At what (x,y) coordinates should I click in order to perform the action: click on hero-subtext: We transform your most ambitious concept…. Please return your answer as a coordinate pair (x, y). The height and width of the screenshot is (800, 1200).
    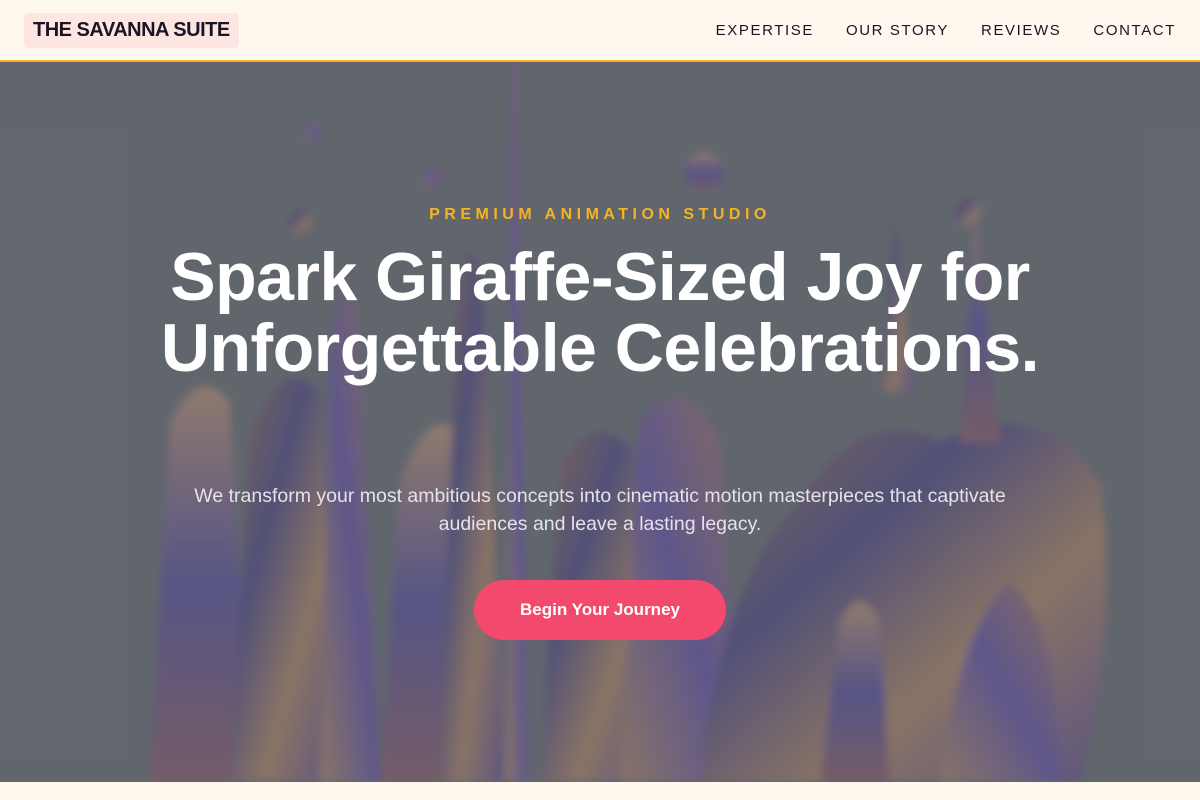
    Looking at the image, I should click on (600, 510).